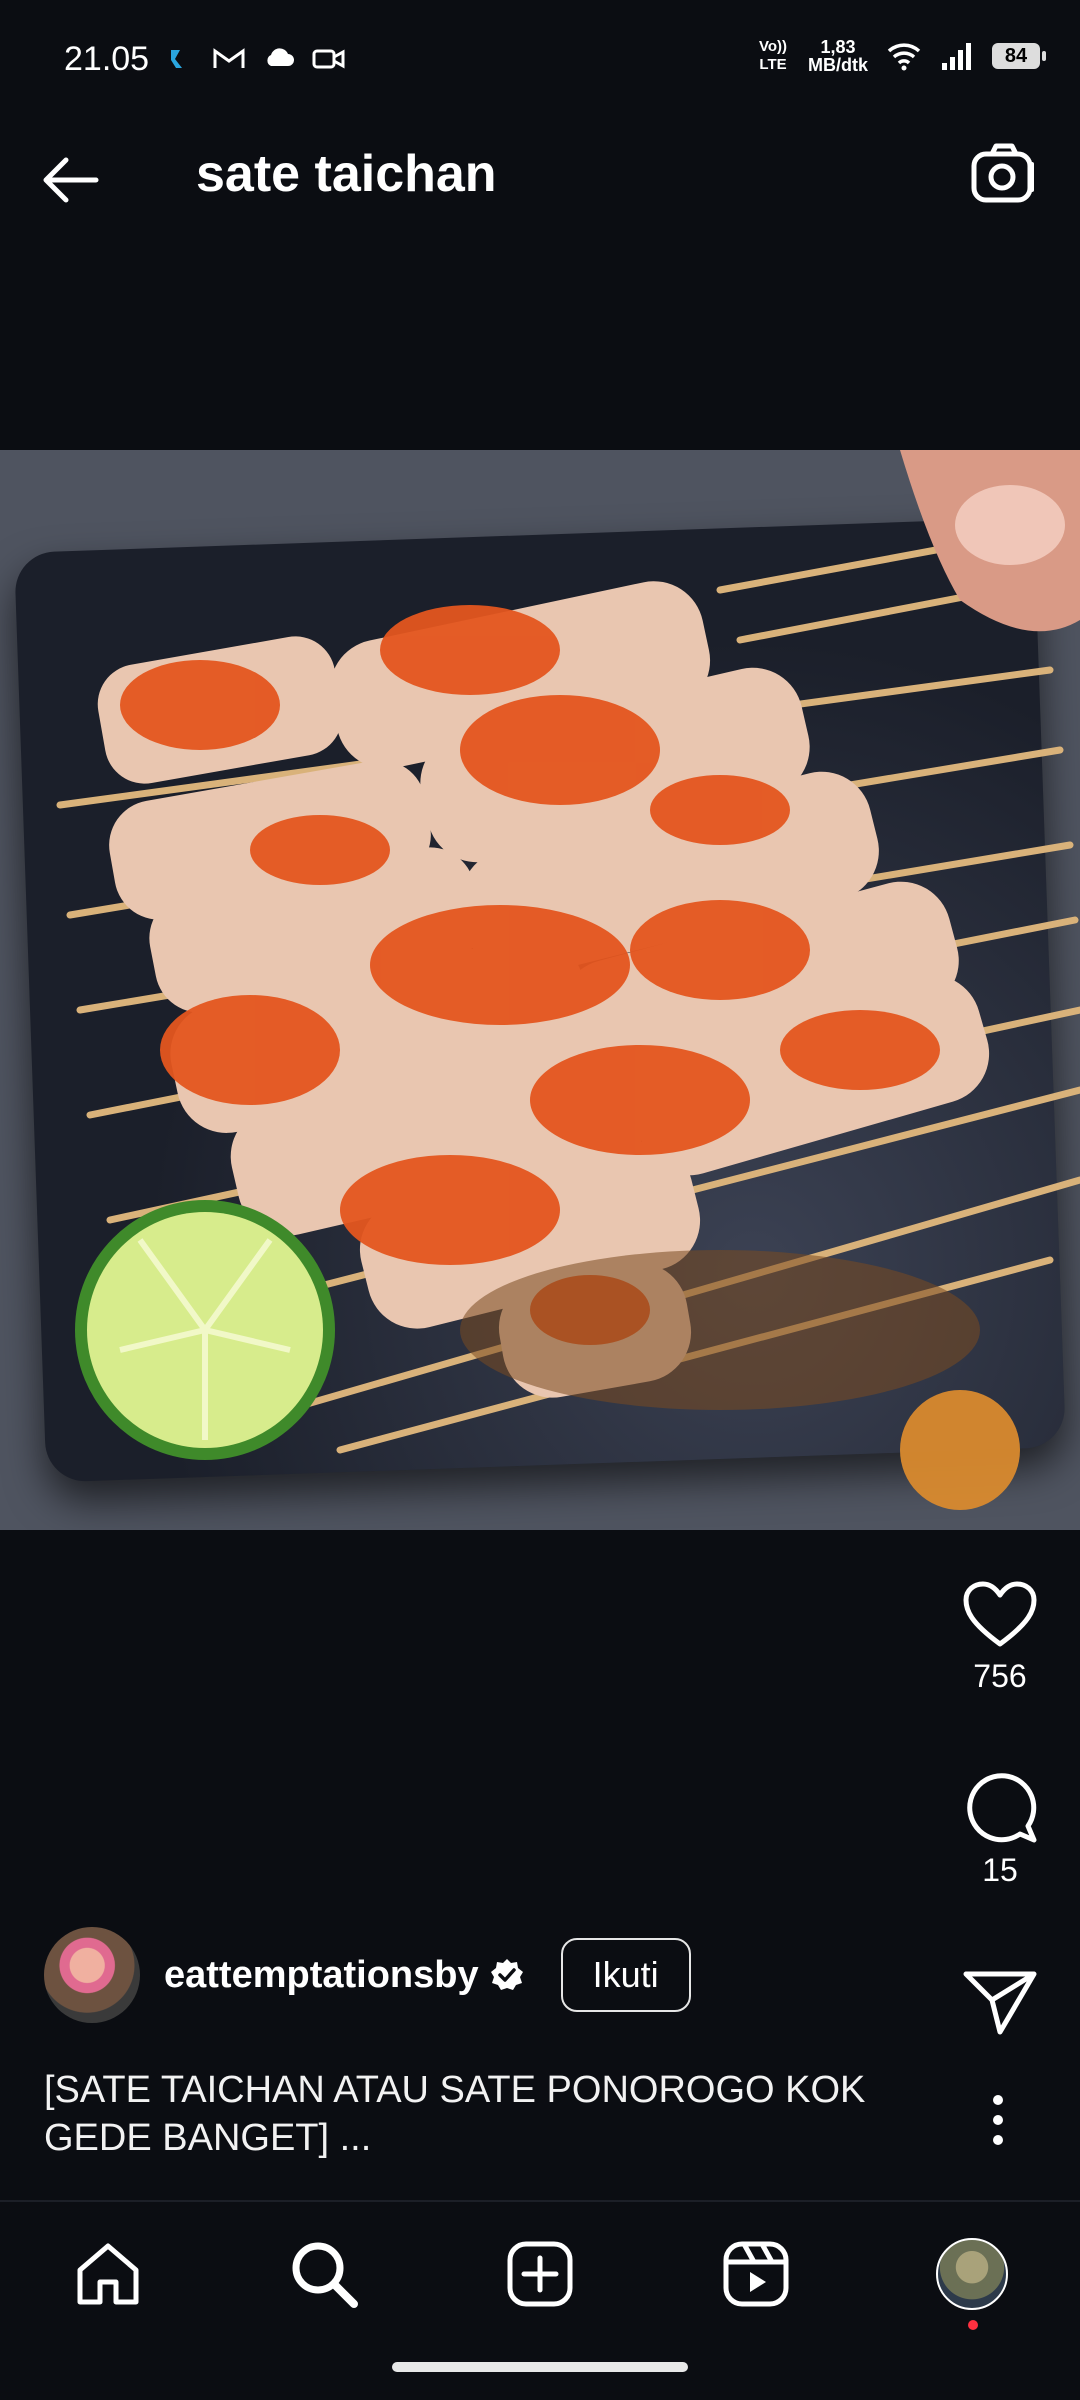  What do you see at coordinates (108, 2274) in the screenshot?
I see `home-icon` at bounding box center [108, 2274].